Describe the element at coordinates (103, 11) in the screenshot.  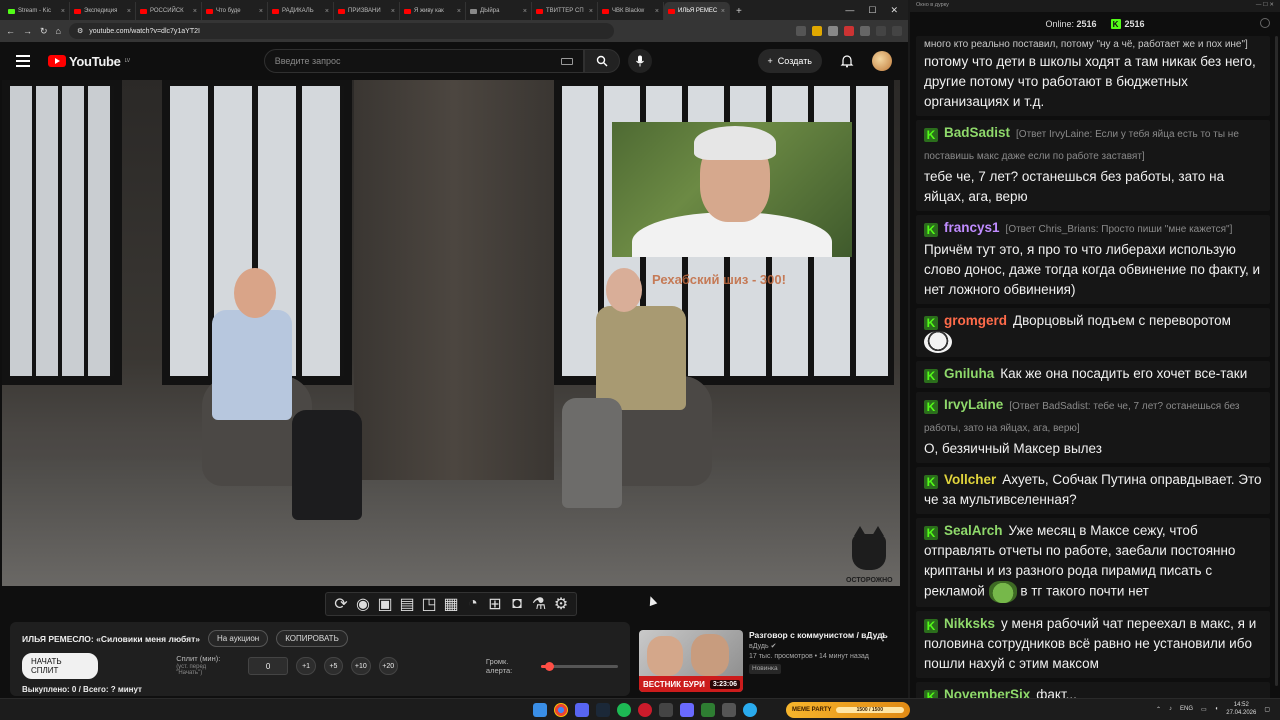
I see `tab: Экспедиция ×` at that location.